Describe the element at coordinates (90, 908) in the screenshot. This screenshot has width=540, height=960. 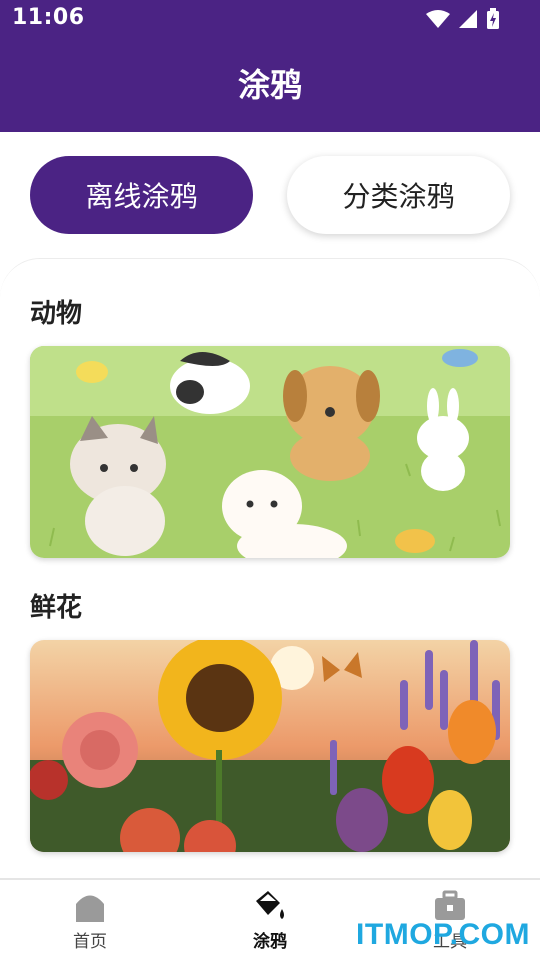
I see `home-icon` at that location.